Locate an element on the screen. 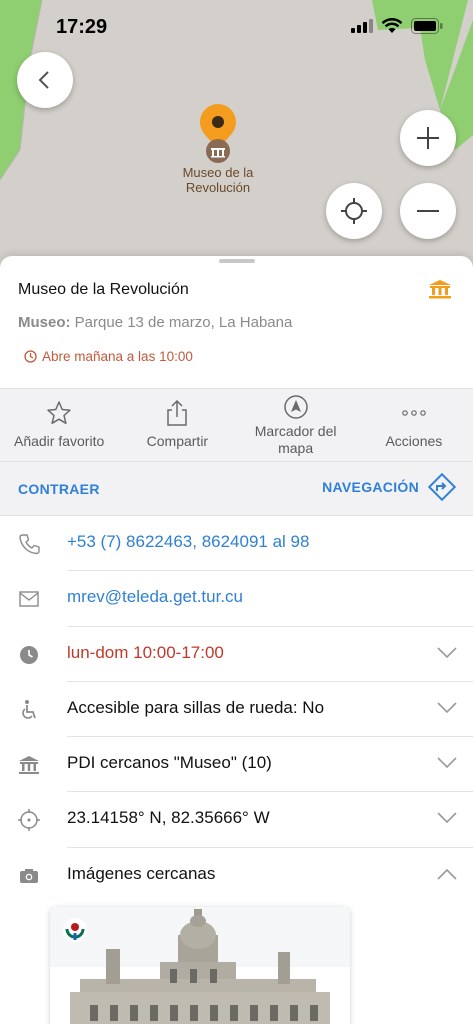 This screenshot has width=473, height=1024. place-address: Parque 13 de marzo, La Habana is located at coordinates (183, 322).